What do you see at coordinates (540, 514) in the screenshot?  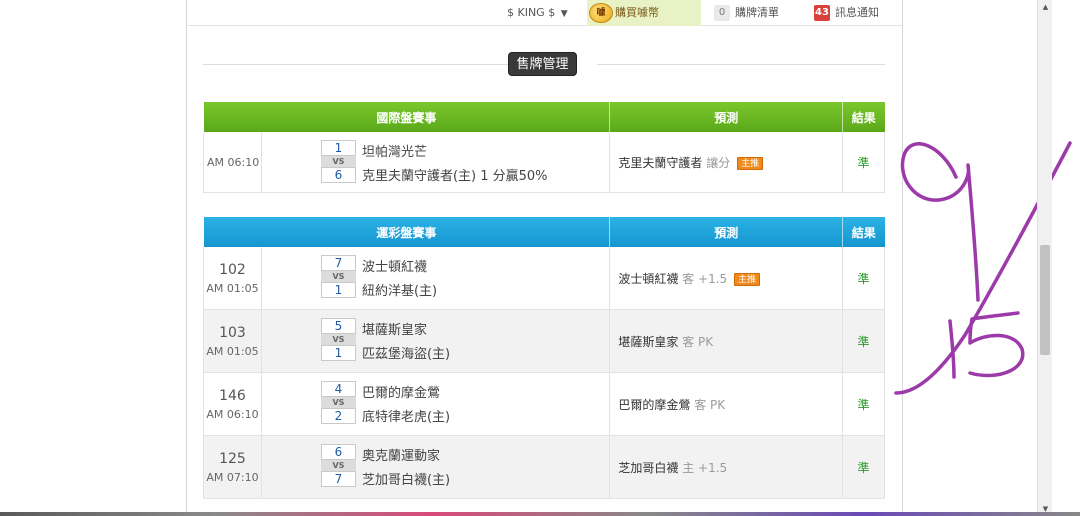 I see `taskbar-strip` at bounding box center [540, 514].